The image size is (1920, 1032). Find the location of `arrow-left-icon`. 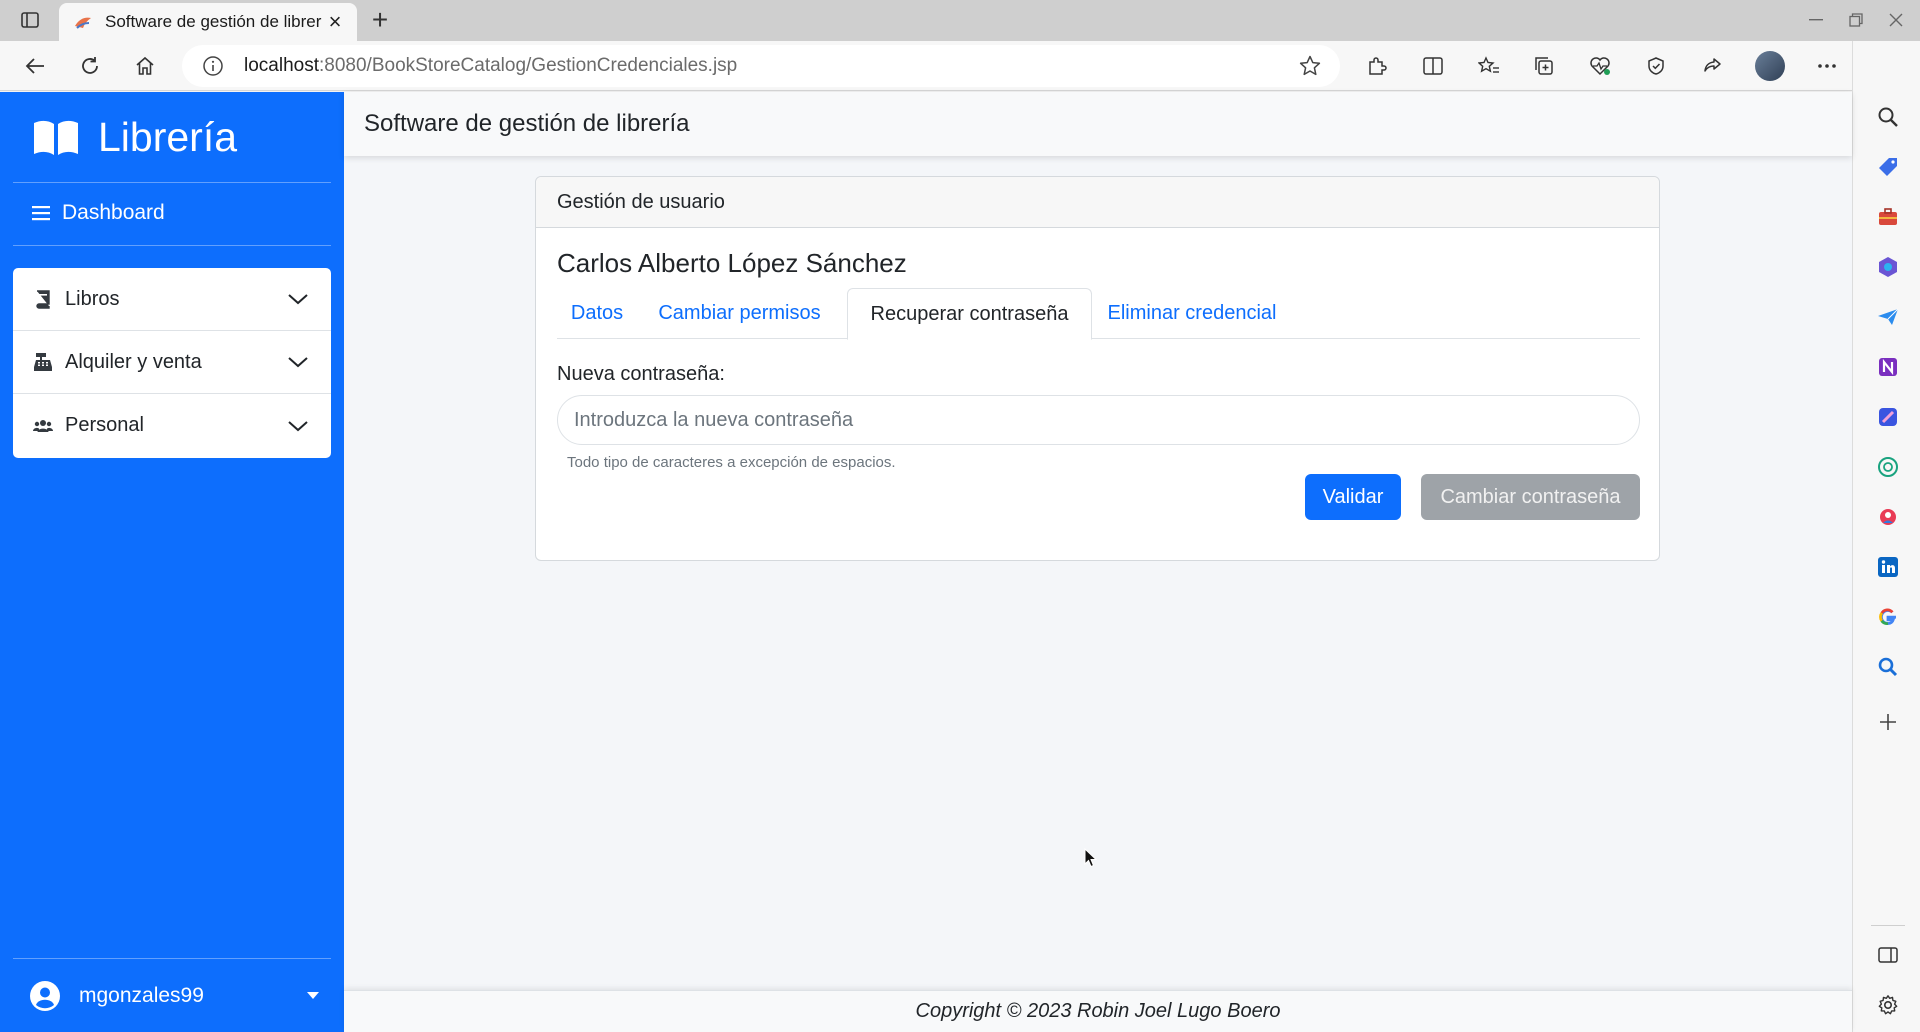

arrow-left-icon is located at coordinates (34, 66).